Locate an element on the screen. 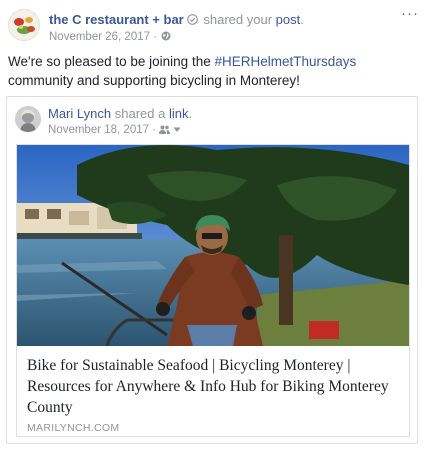 This screenshot has width=427, height=450. shared-link-link: link is located at coordinates (179, 113).